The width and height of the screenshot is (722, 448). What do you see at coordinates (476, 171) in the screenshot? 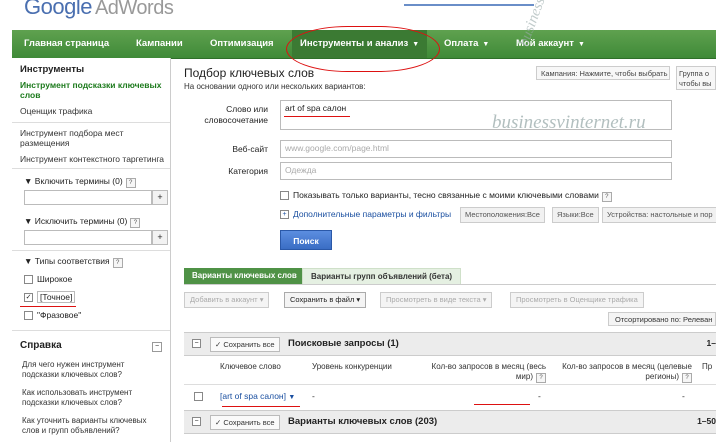
I see `category-input: Одежда` at bounding box center [476, 171].